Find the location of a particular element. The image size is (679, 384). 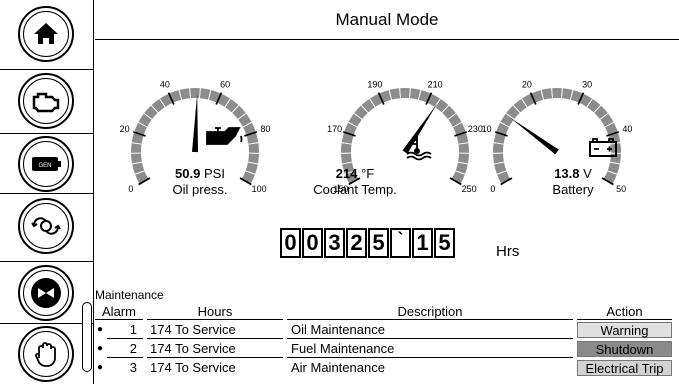

coolant-temp-tick-label: 190 is located at coordinates (374, 84).